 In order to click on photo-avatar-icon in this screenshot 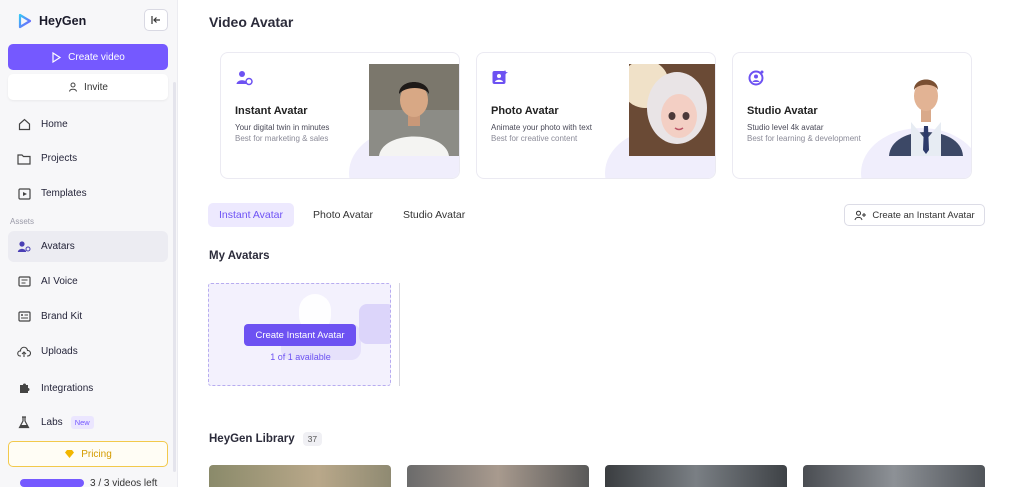, I will do `click(500, 77)`.